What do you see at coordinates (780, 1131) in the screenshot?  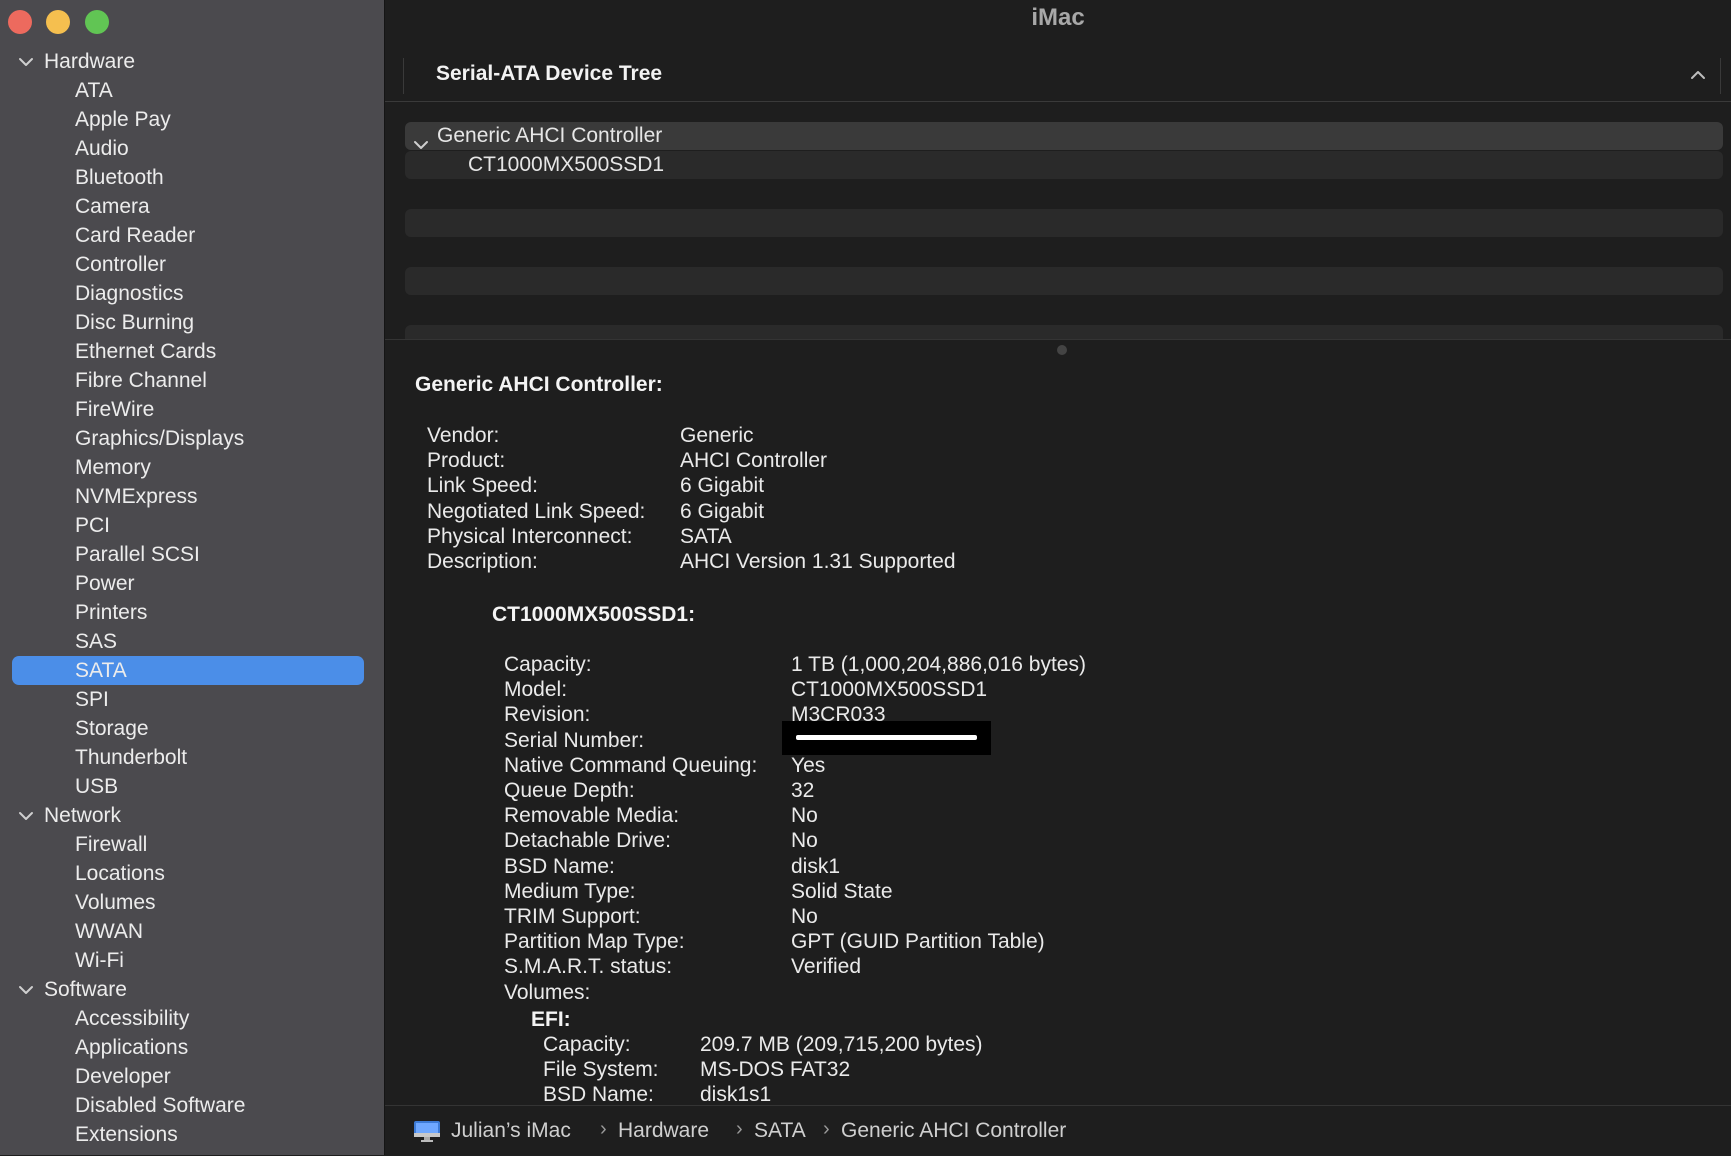 I see `breadcrumb-item: SATA` at bounding box center [780, 1131].